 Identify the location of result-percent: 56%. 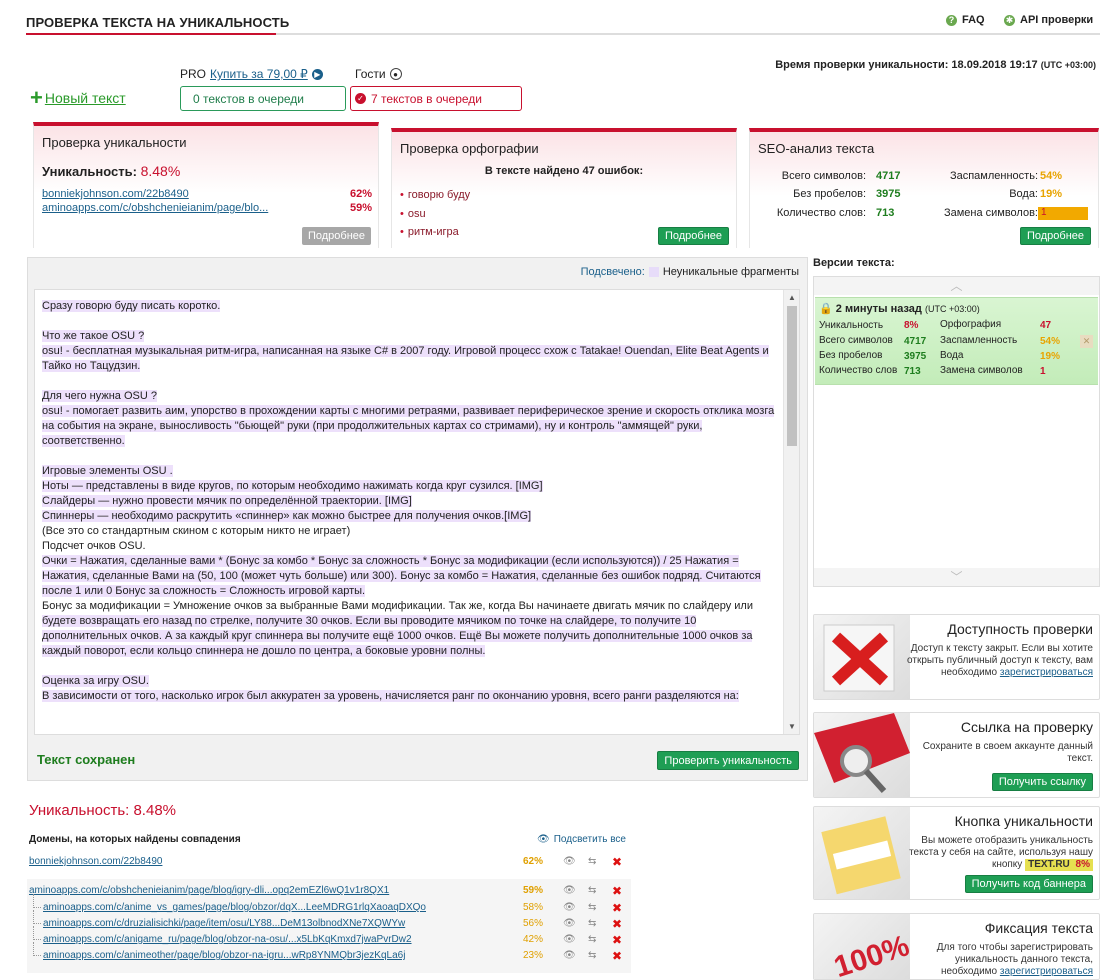
(533, 923).